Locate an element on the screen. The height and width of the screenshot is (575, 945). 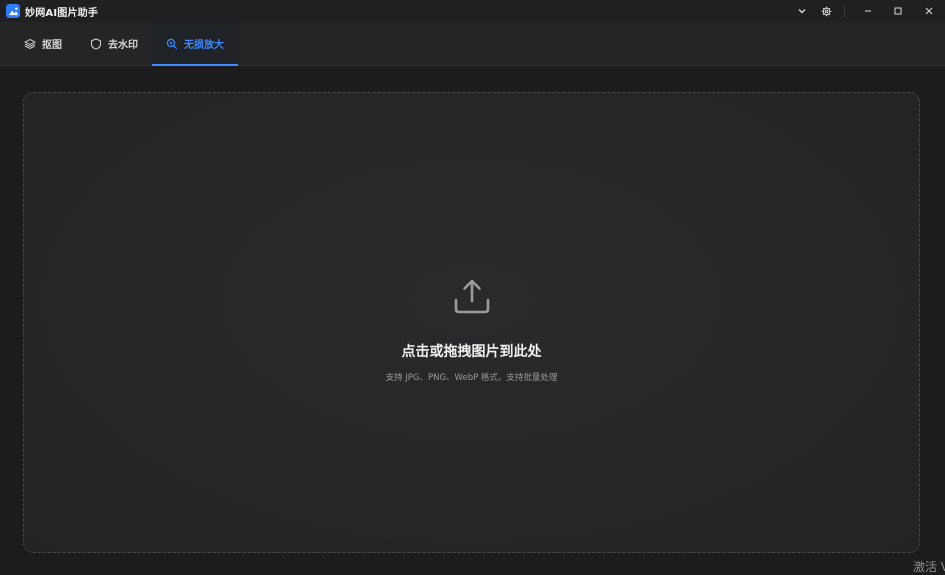
divider is located at coordinates (844, 11).